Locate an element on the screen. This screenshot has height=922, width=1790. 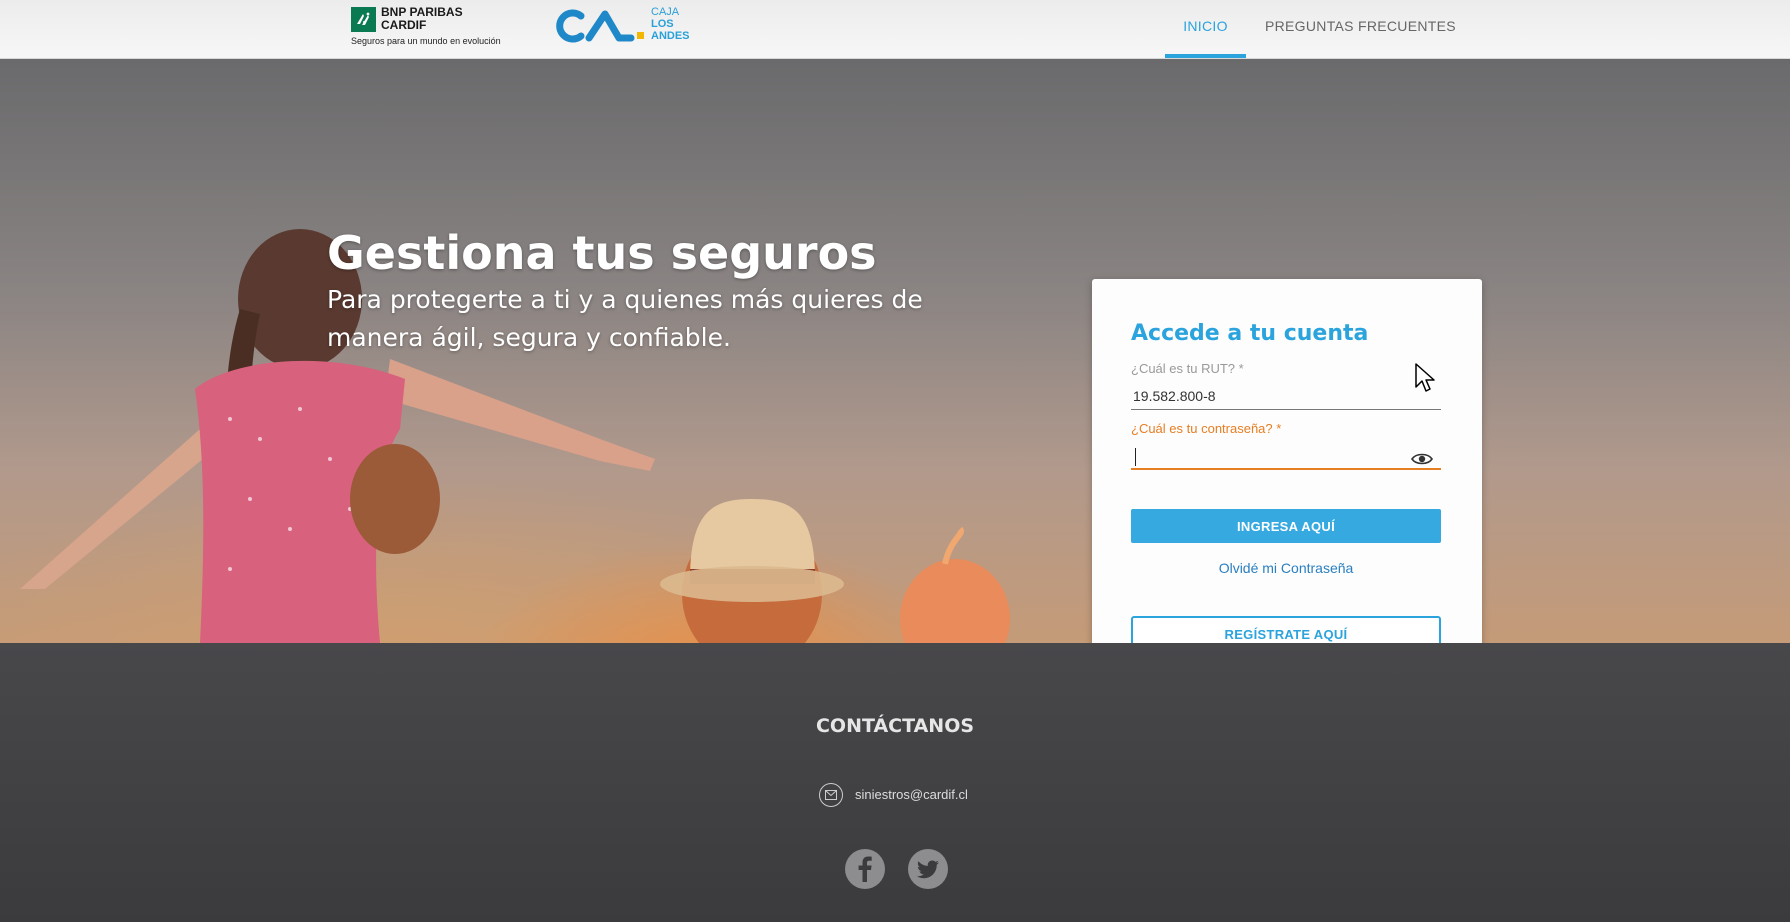
register-button: REGÍSTRATE AQUÍ is located at coordinates (1286, 629).